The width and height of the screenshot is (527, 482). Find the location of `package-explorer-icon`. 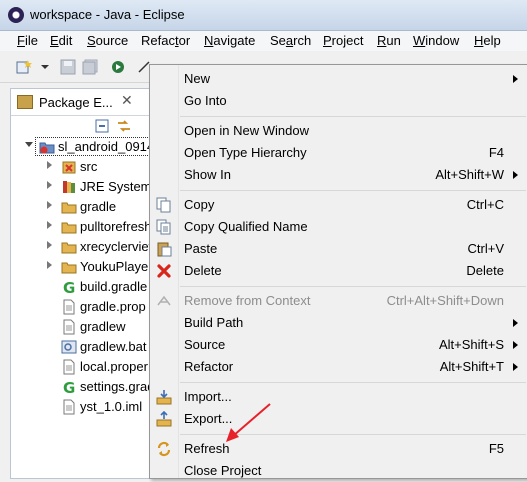

package-explorer-icon is located at coordinates (25, 102).